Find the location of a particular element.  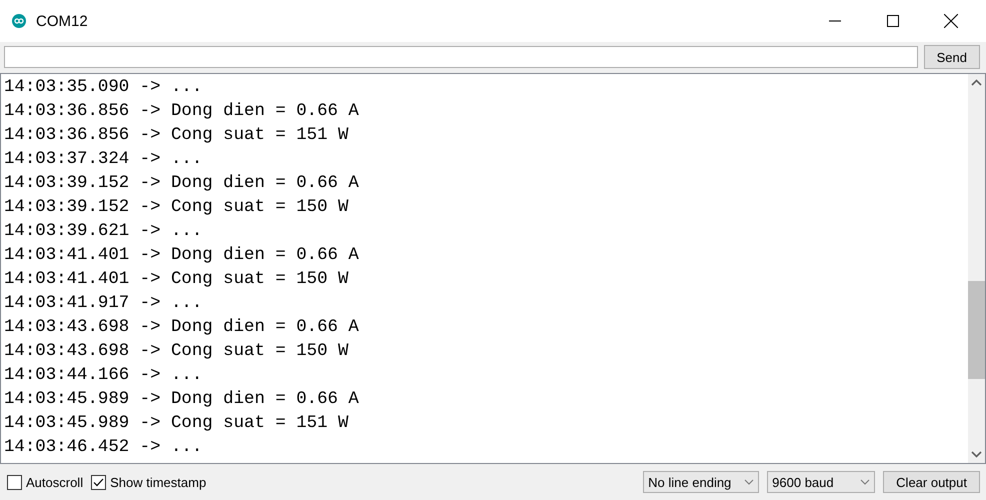

checkbox-label: Autoscroll is located at coordinates (55, 482).